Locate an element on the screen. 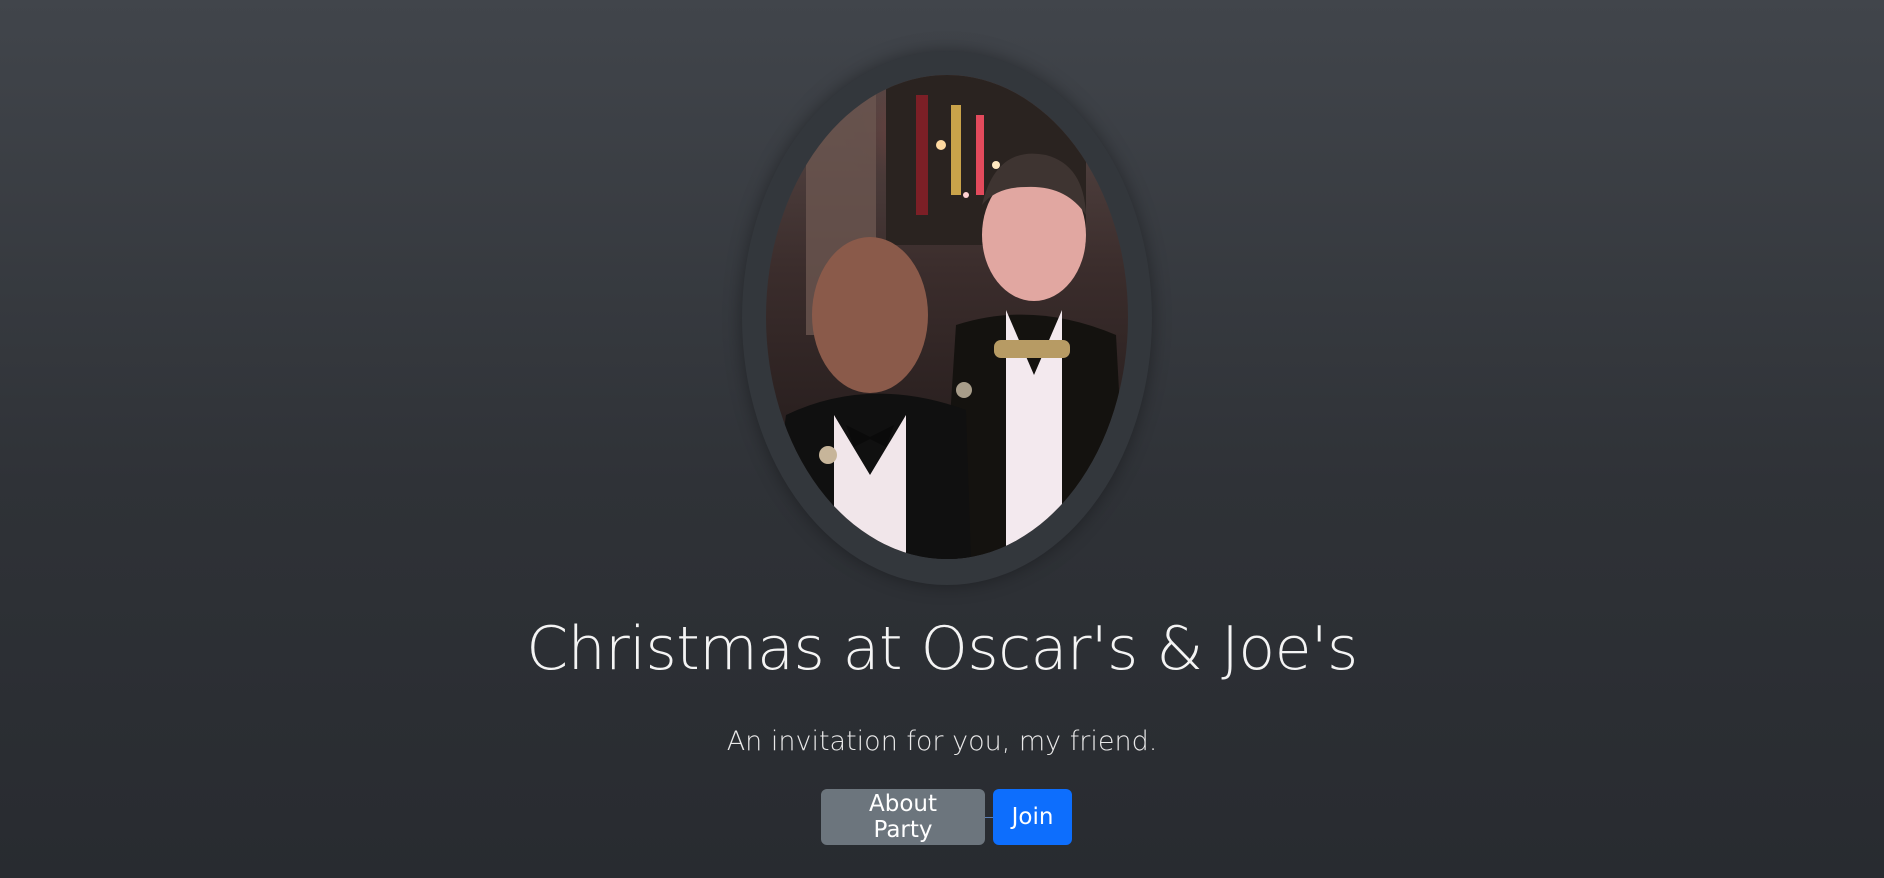 This screenshot has height=878, width=1884. action-buttons: About Party Join is located at coordinates (946, 817).